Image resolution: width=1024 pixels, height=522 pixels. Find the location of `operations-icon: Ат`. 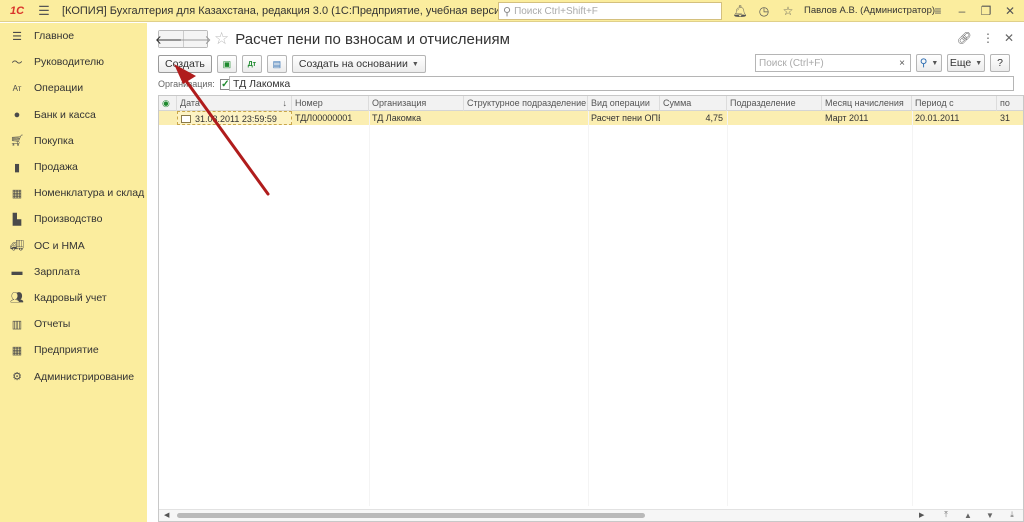

operations-icon: Ат is located at coordinates (17, 88).